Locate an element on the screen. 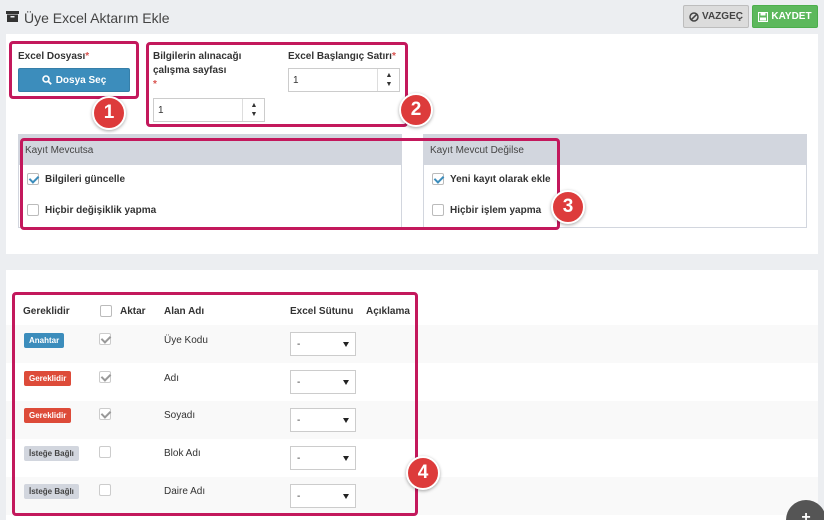 The width and height of the screenshot is (824, 520). floppy-disk-icon is located at coordinates (763, 16).